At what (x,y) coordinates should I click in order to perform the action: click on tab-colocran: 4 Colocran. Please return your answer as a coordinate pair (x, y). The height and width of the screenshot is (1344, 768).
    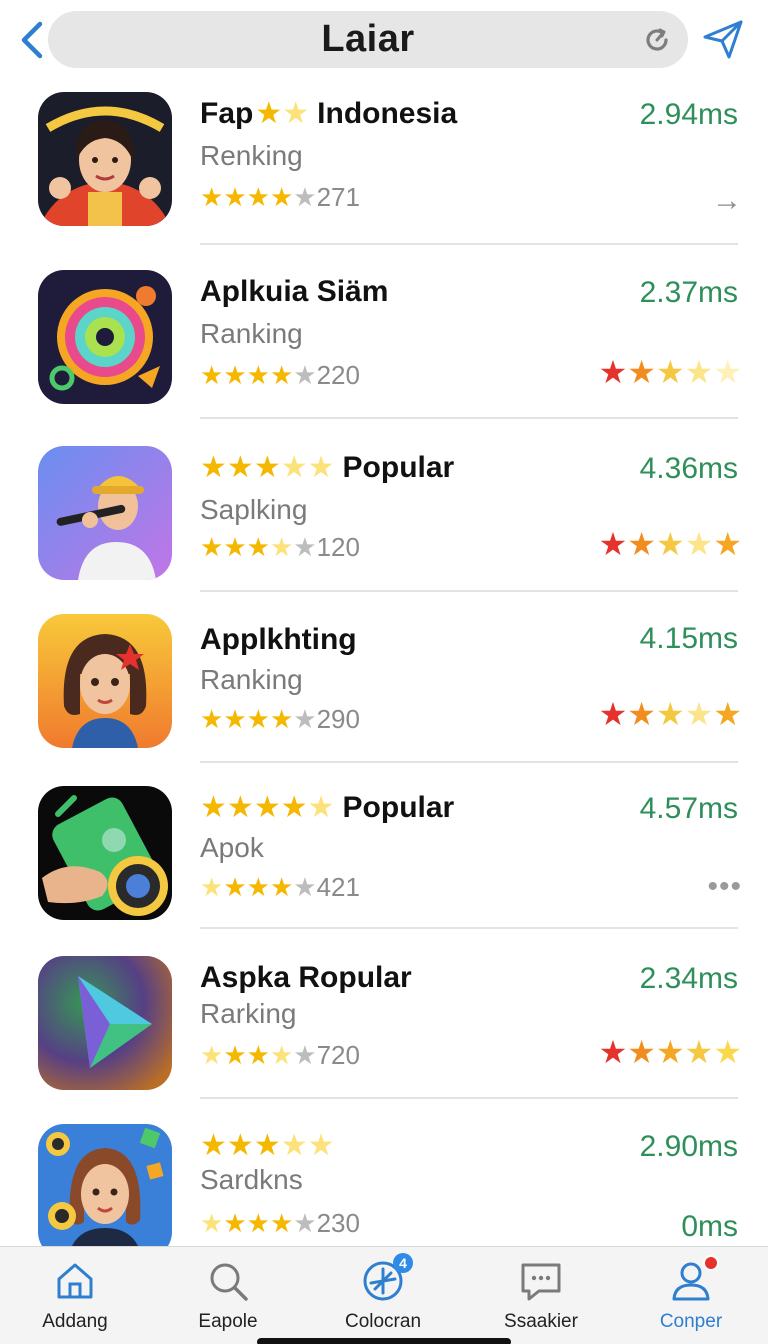
    Looking at the image, I should click on (383, 1295).